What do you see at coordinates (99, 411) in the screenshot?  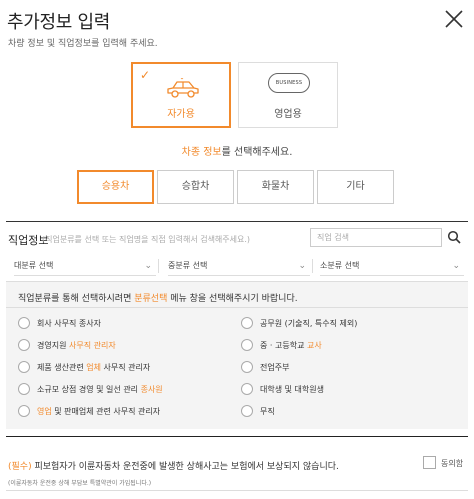 I see `job-option-label: 영업 및 판매업체 관련 사무직 관리자` at bounding box center [99, 411].